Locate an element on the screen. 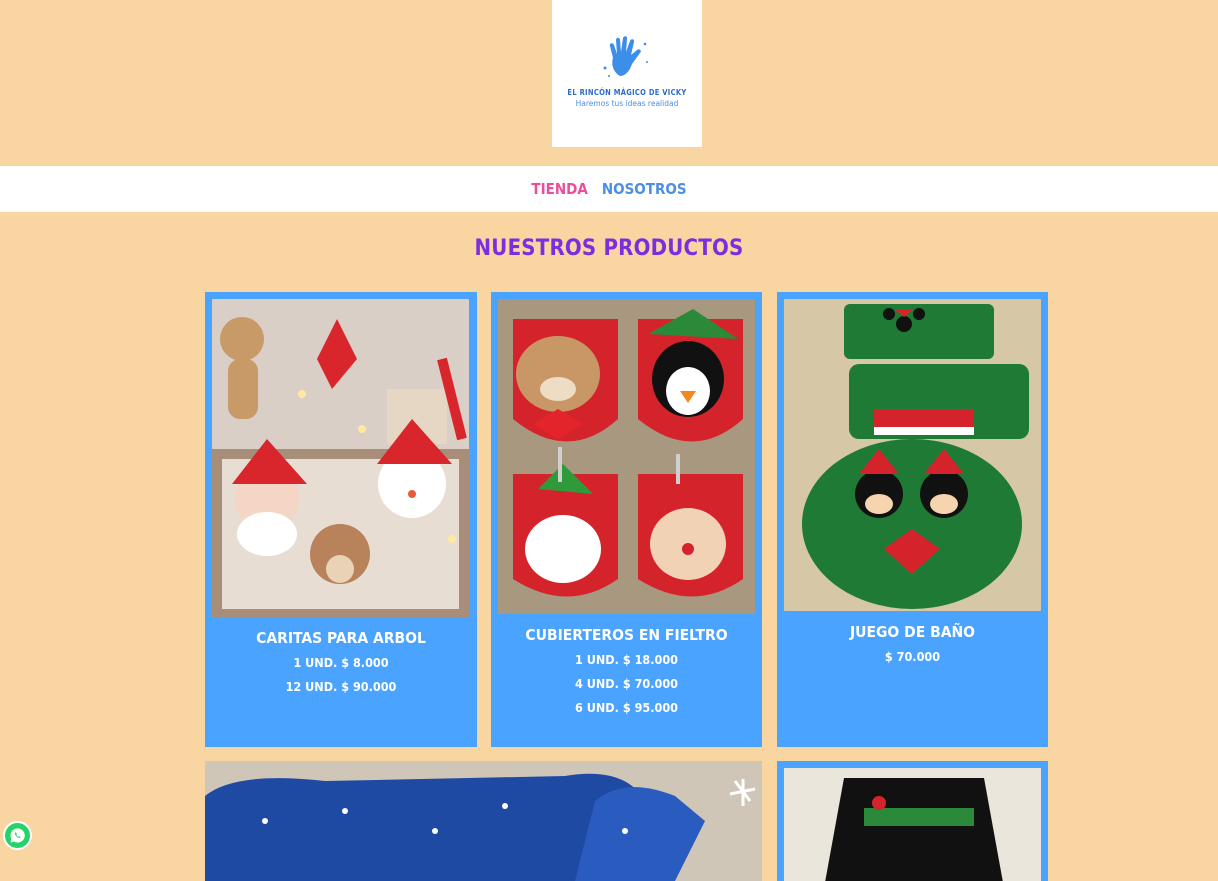  ornaments-photo is located at coordinates (340, 458).